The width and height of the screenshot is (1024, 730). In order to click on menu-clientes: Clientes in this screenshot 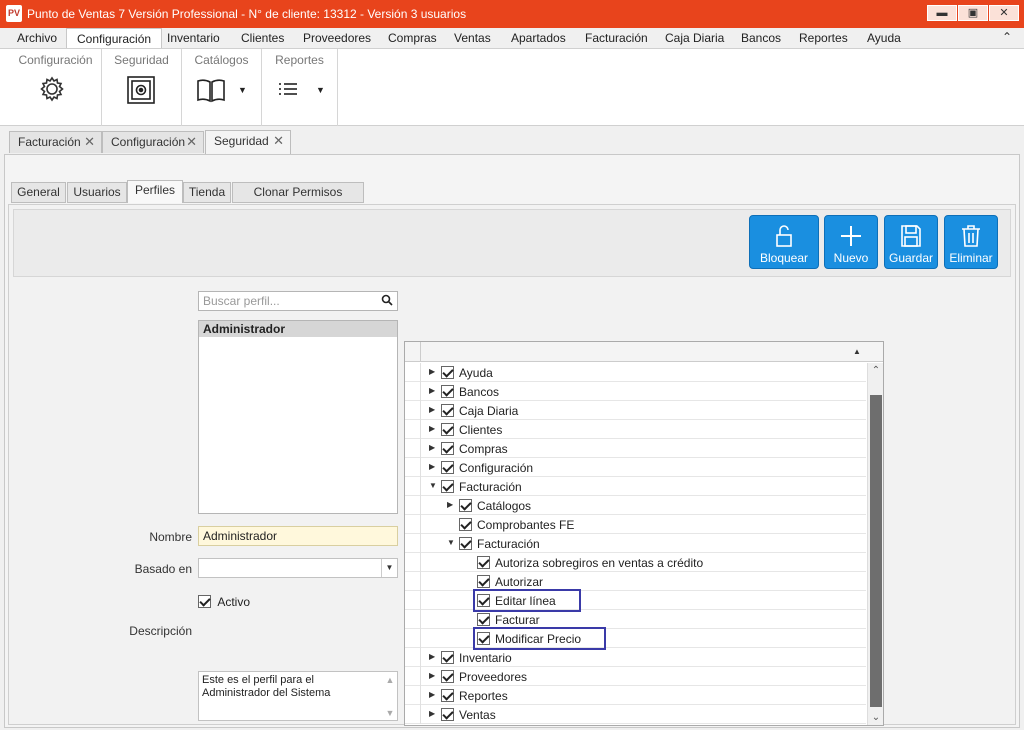, I will do `click(262, 38)`.